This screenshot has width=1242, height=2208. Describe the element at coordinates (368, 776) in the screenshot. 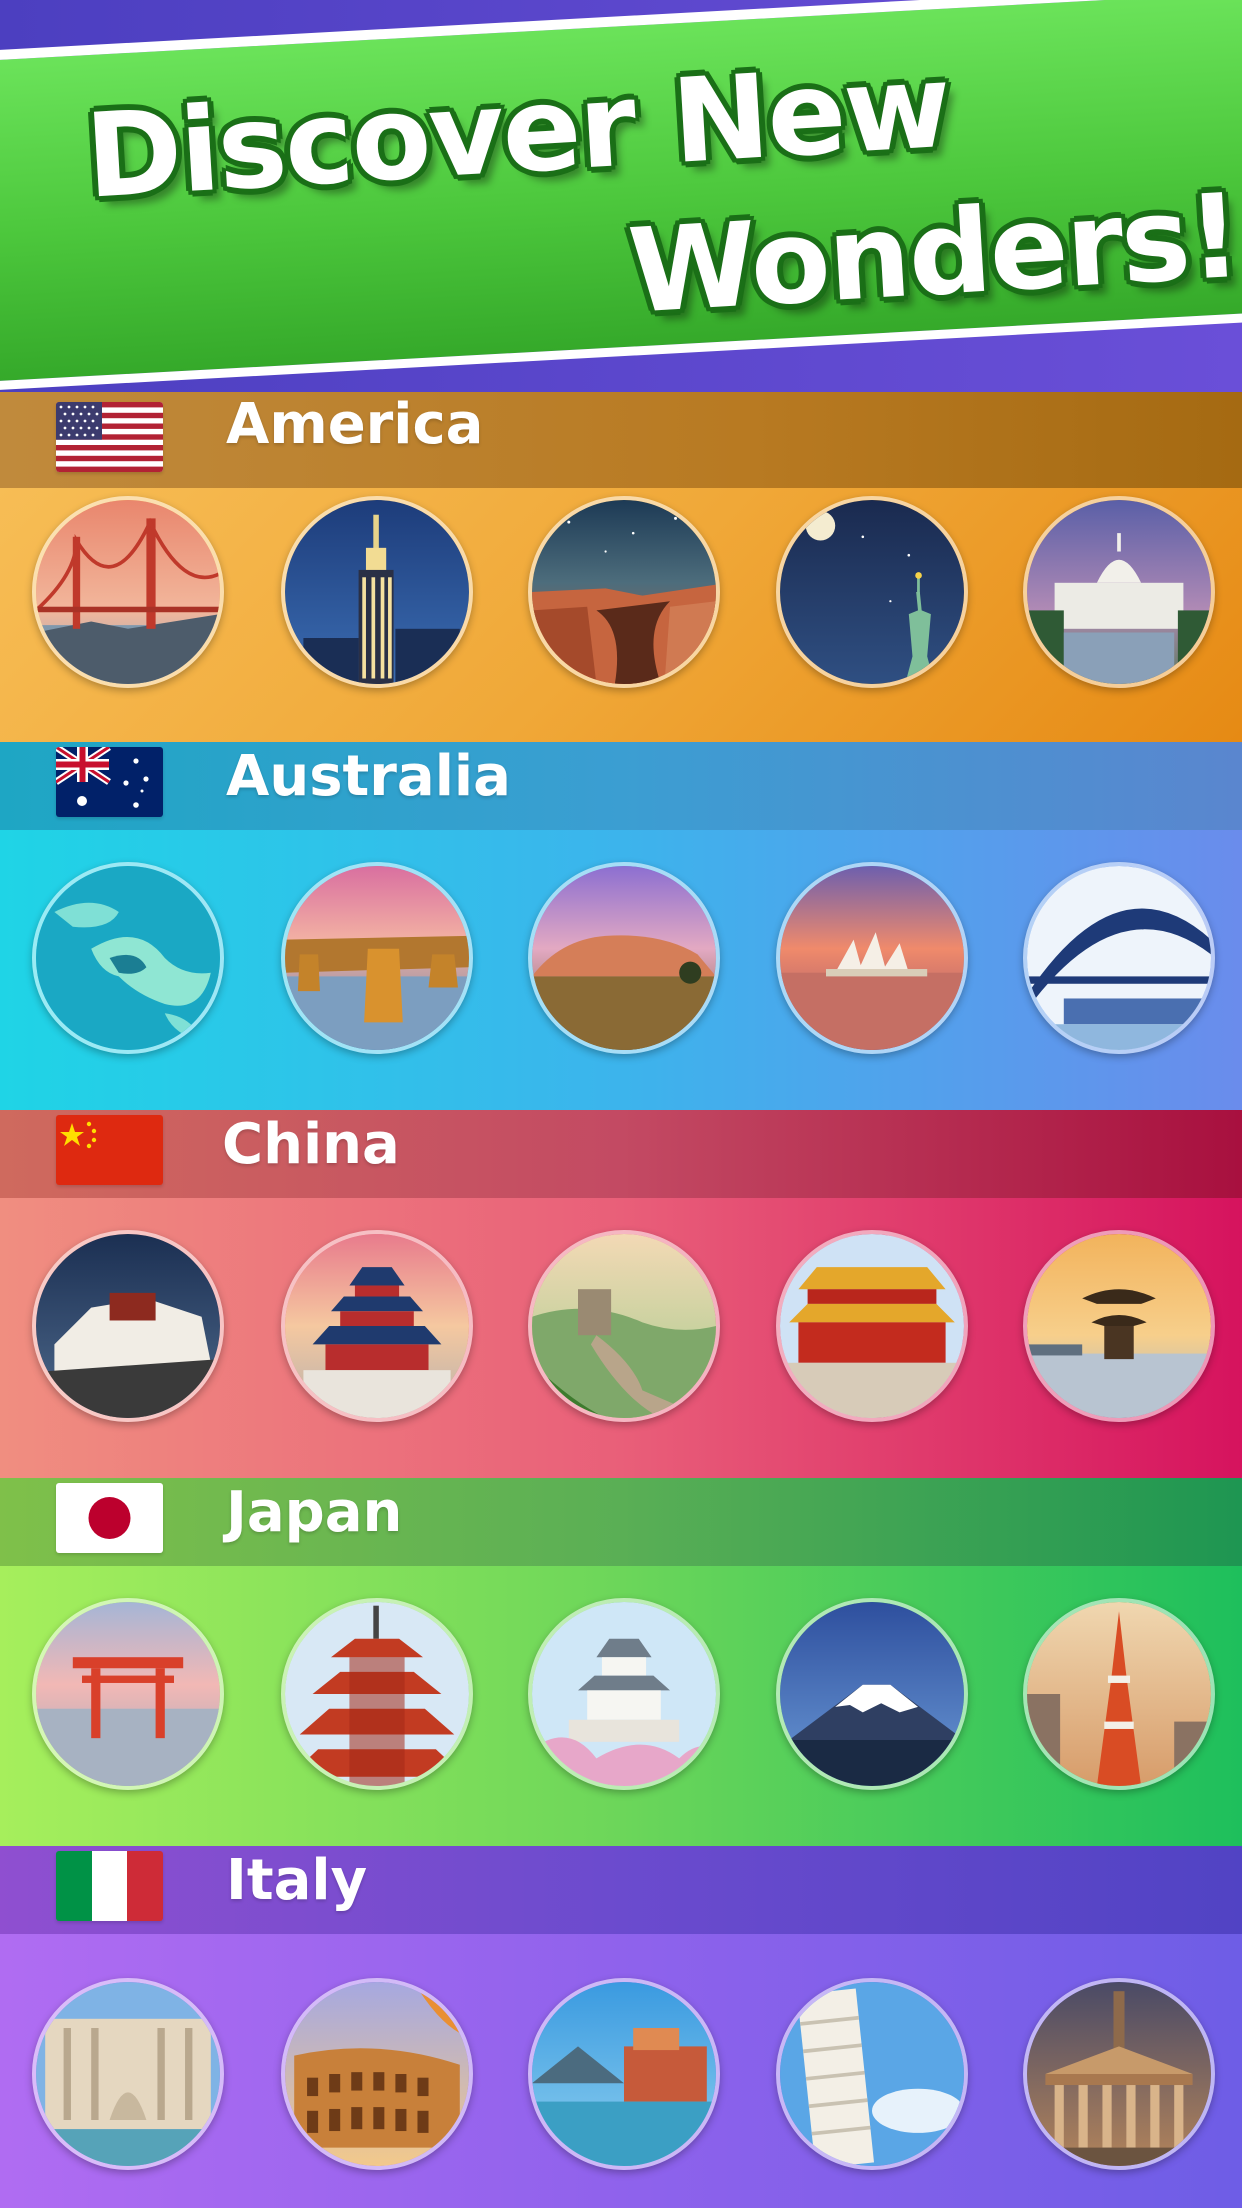

I see `country-name-australia: Australia` at that location.